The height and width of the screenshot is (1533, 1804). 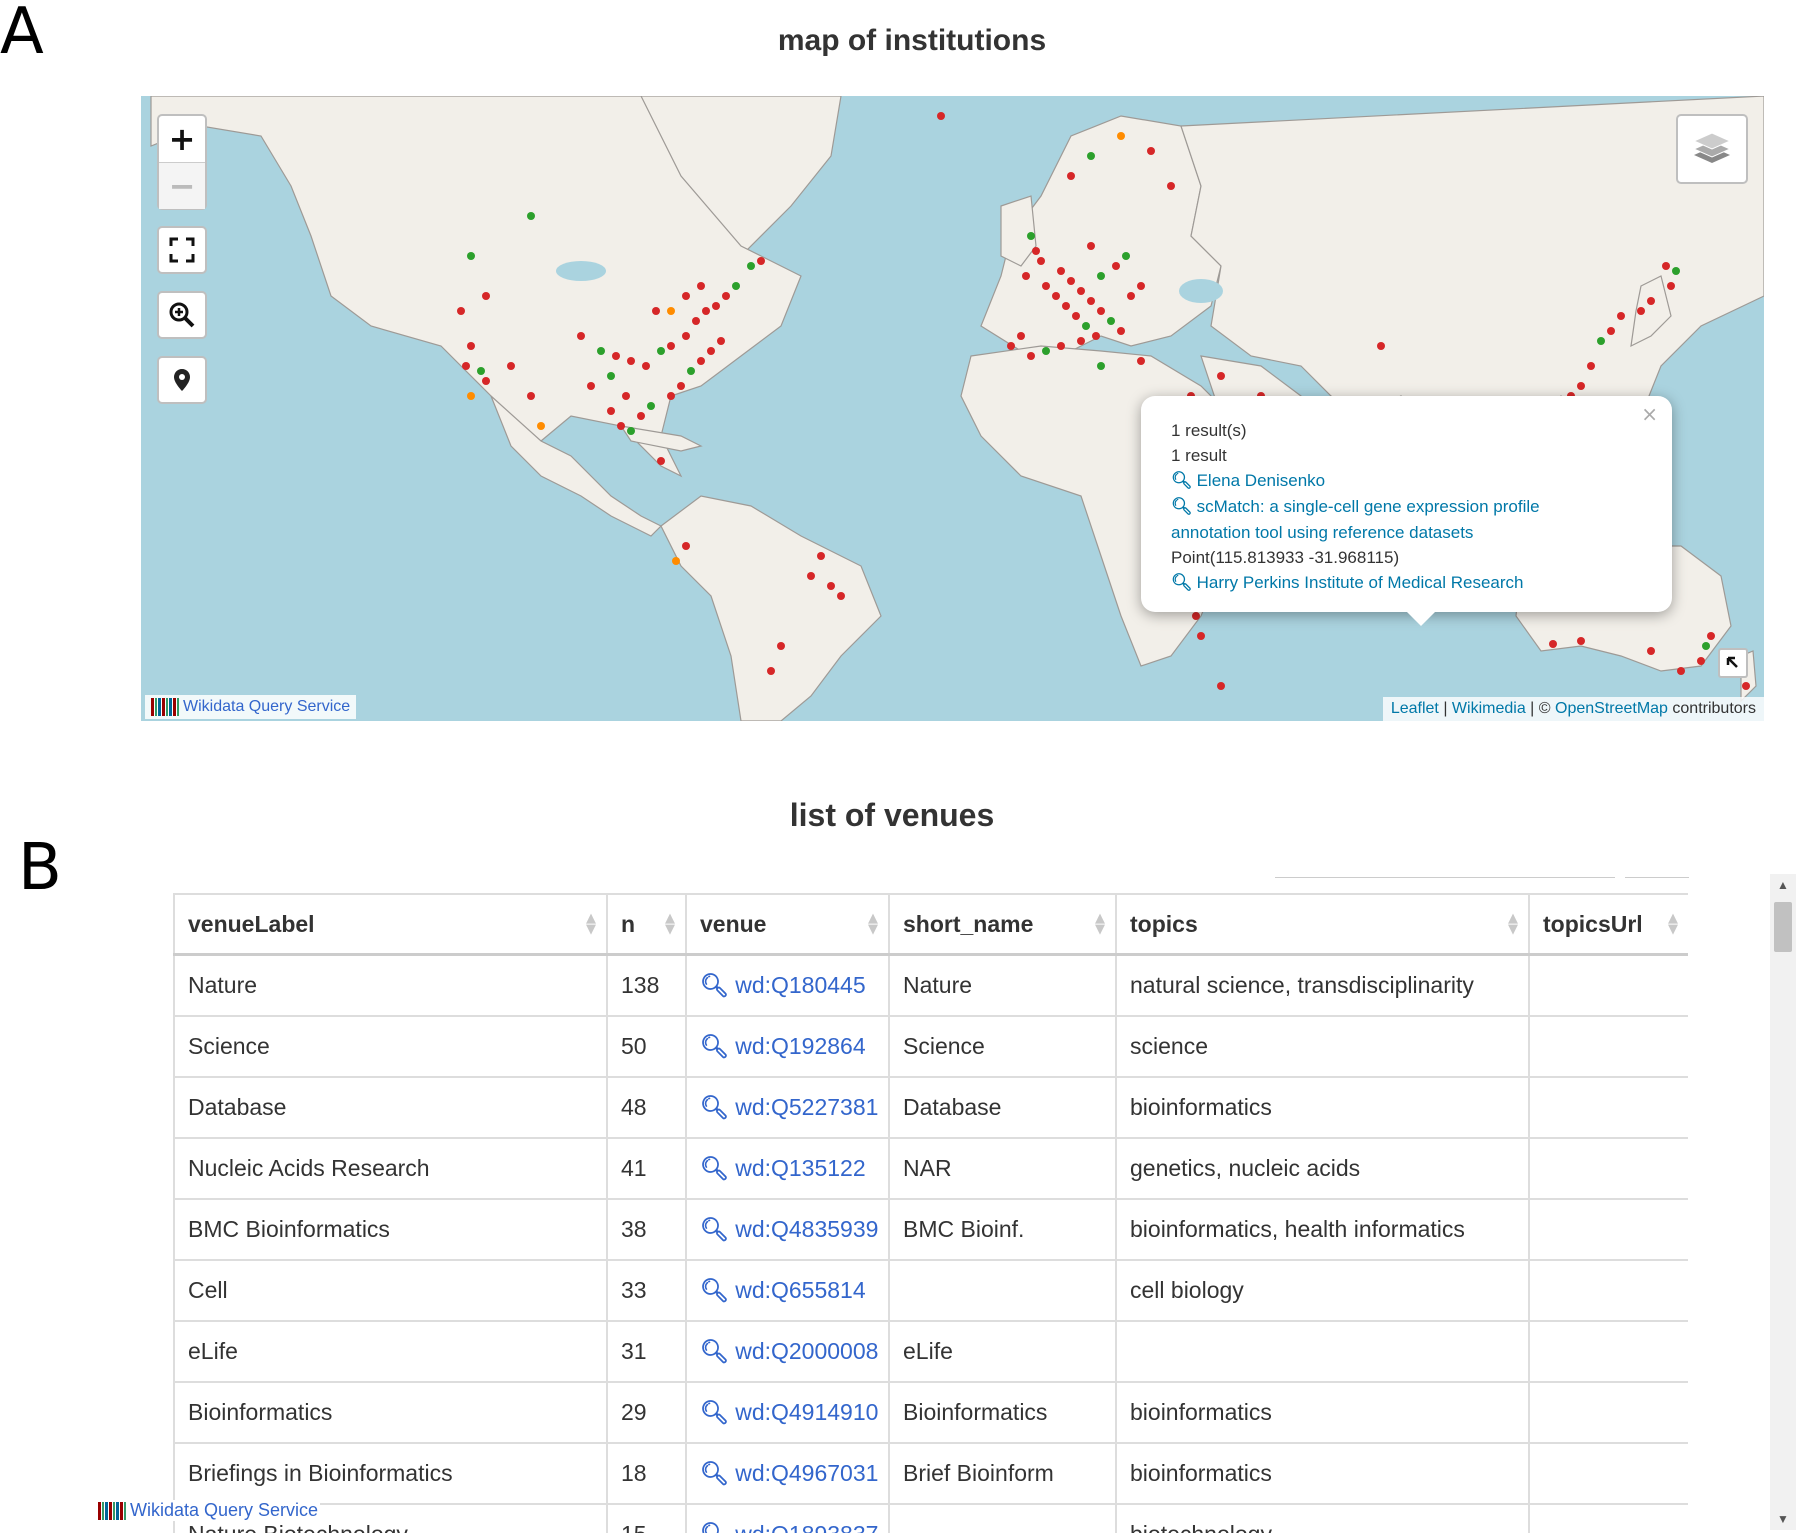 What do you see at coordinates (806, 1412) in the screenshot?
I see `venue-link: wd:Q4914910` at bounding box center [806, 1412].